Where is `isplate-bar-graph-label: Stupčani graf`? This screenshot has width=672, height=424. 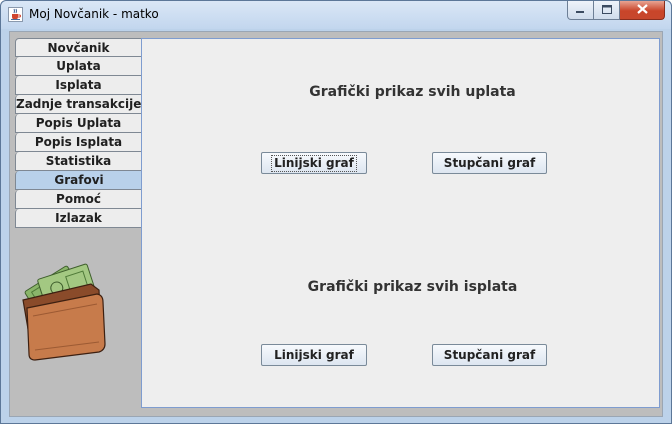
isplate-bar-graph-label: Stupčani graf is located at coordinates (489, 355).